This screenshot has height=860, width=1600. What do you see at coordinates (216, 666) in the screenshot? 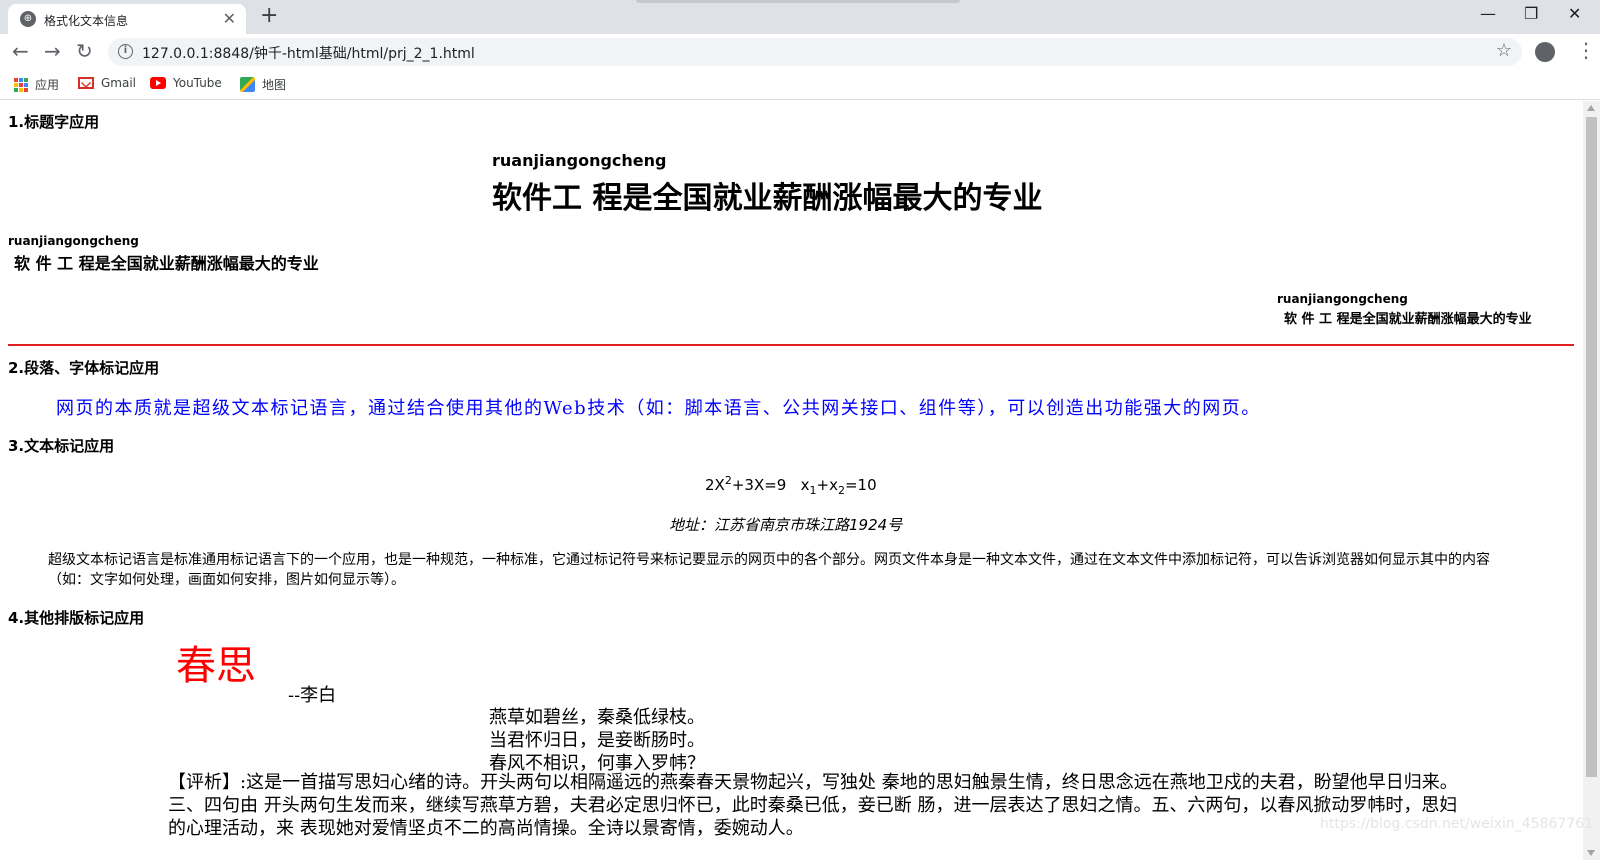
I see `poem-title: 春思` at bounding box center [216, 666].